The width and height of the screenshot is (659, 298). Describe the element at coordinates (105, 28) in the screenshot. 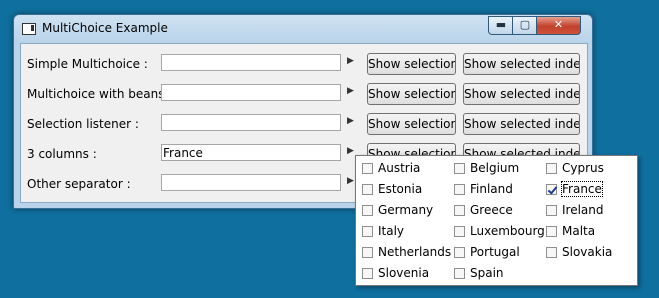

I see `window-title: MultiChoice Example` at that location.